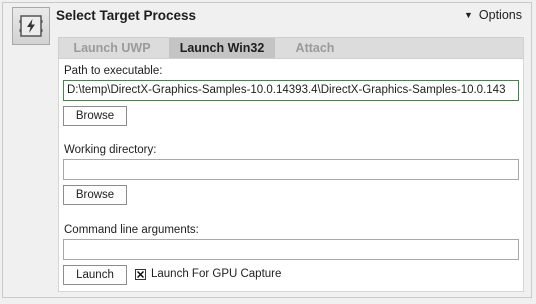  I want to click on app-icon, so click(31, 26).